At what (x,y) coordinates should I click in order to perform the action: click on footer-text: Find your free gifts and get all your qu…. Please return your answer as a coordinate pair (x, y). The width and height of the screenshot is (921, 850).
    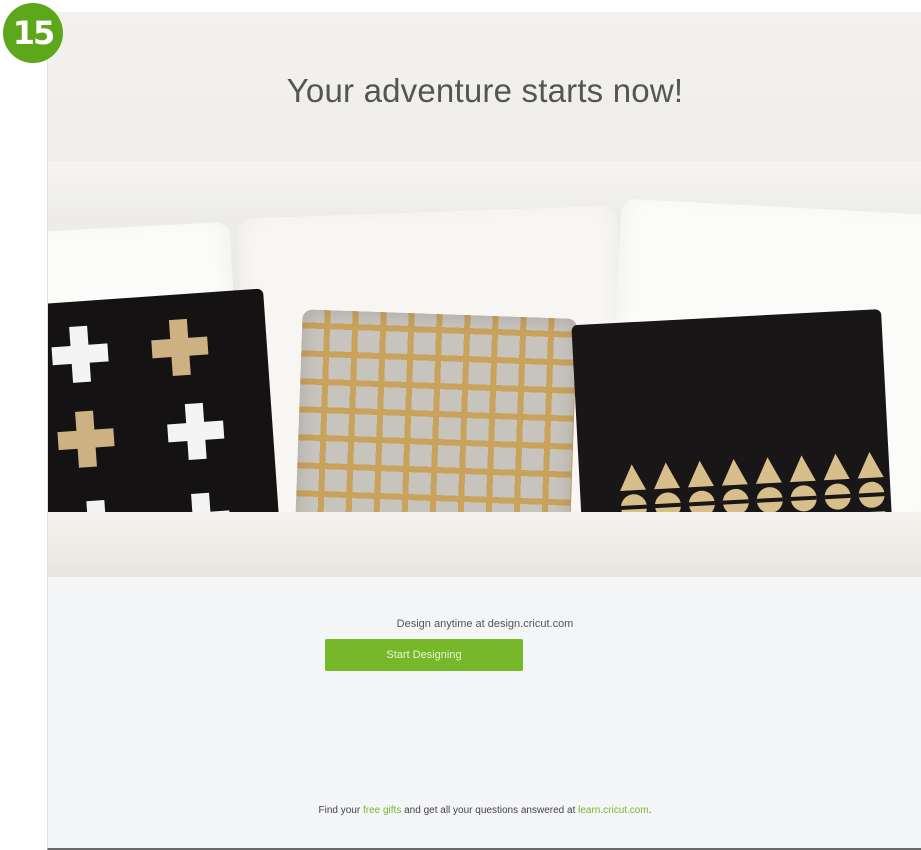
    Looking at the image, I should click on (484, 810).